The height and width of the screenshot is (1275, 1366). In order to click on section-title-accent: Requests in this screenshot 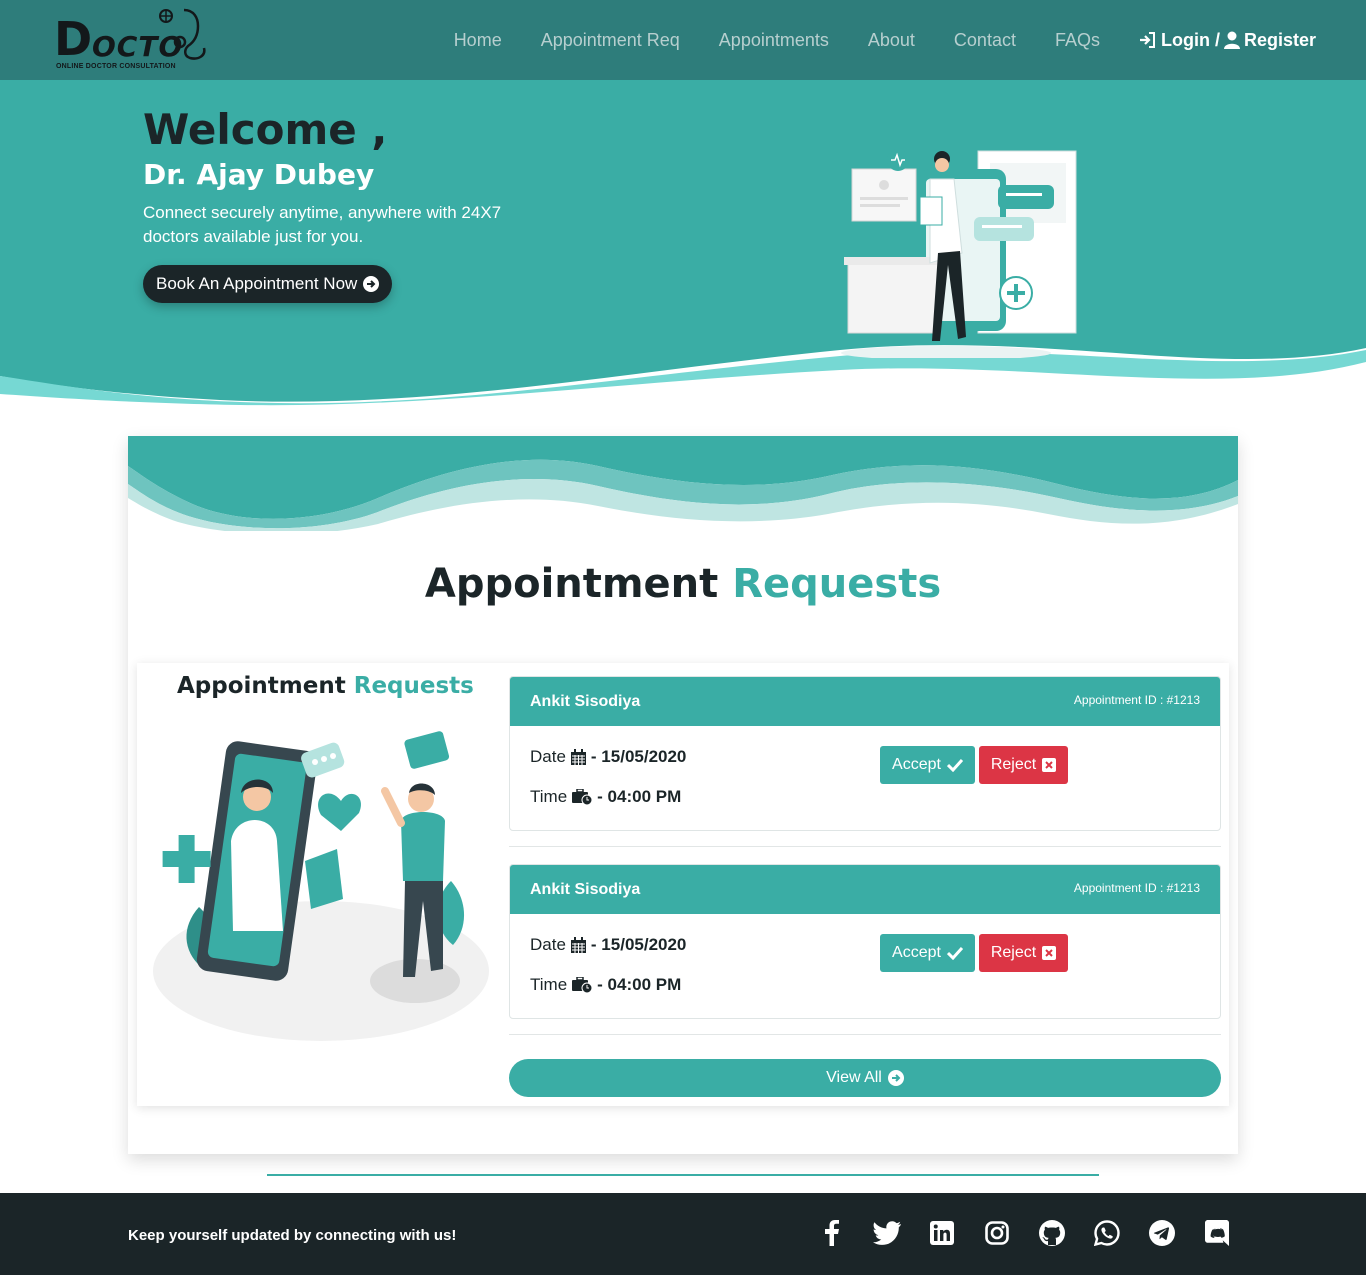, I will do `click(837, 584)`.